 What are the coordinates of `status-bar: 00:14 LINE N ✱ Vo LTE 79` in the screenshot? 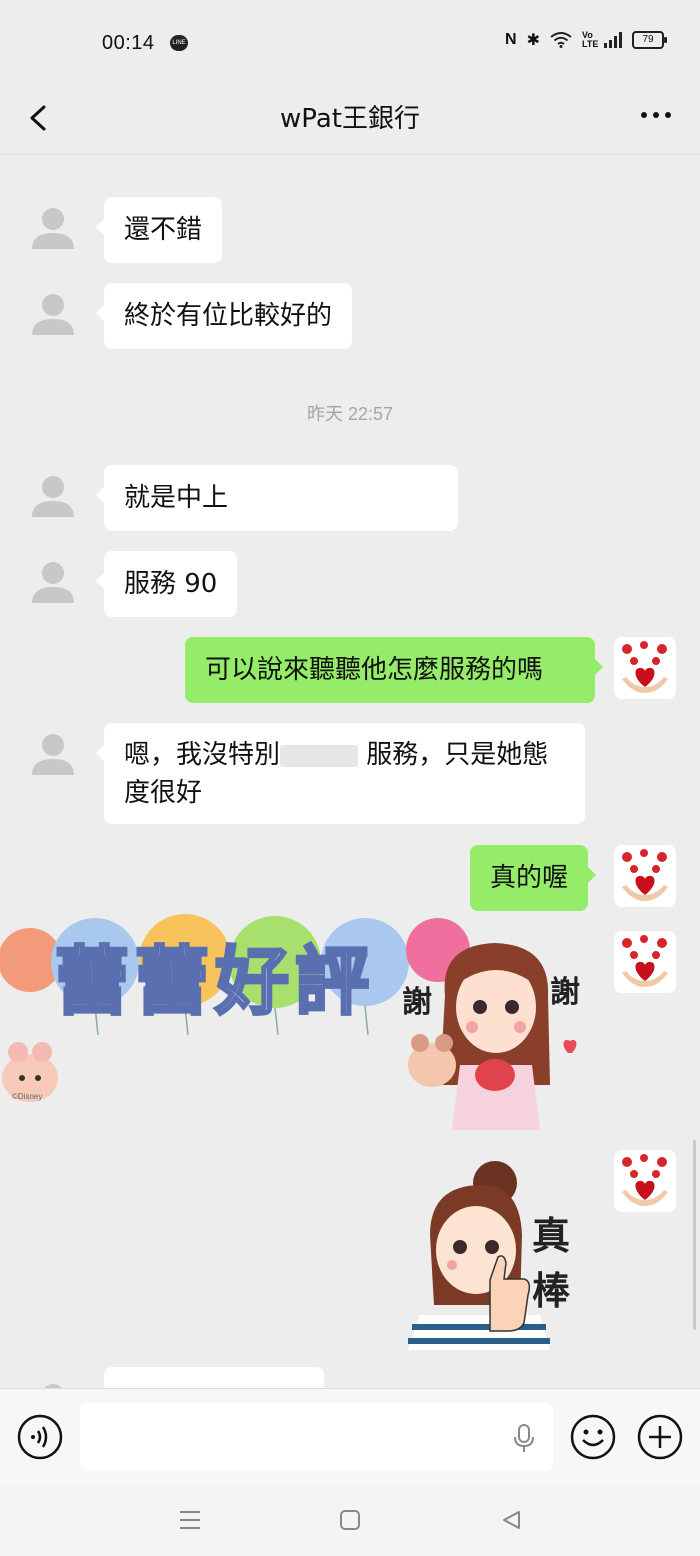 It's located at (350, 44).